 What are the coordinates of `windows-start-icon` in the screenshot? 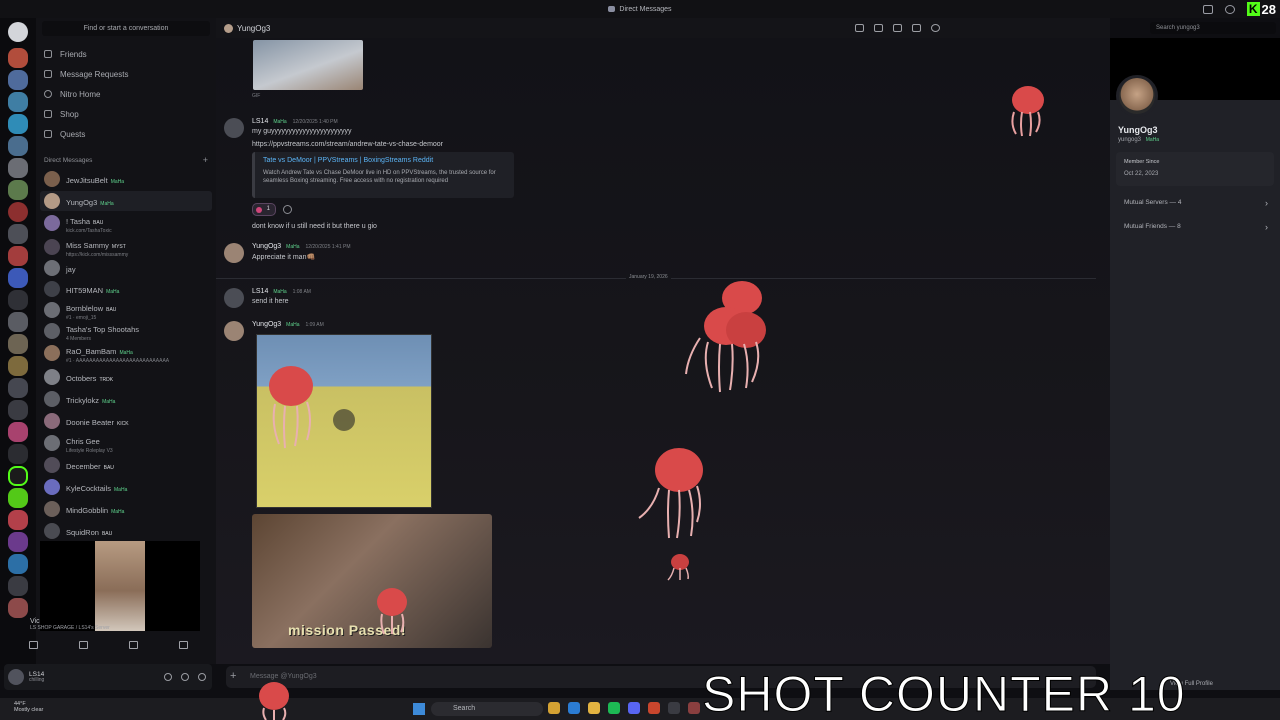 It's located at (419, 709).